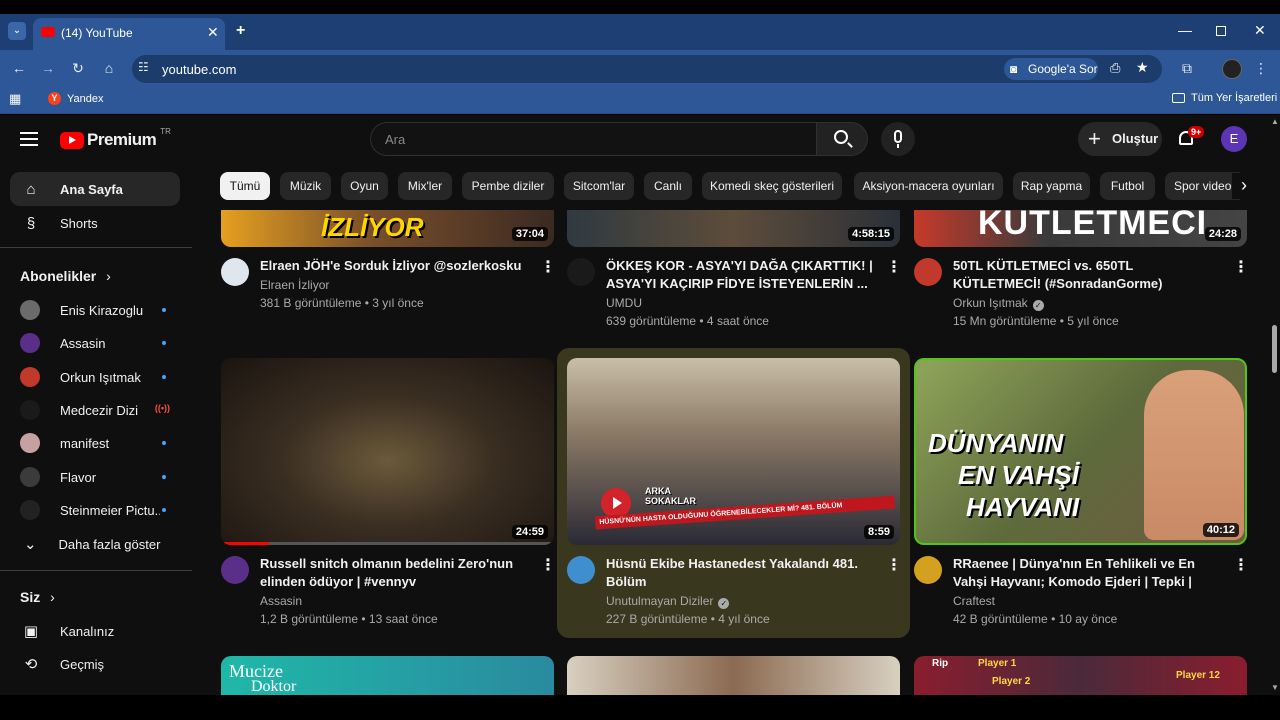 The height and width of the screenshot is (720, 1280). What do you see at coordinates (624, 303) in the screenshot?
I see `channel-name: UMDU` at bounding box center [624, 303].